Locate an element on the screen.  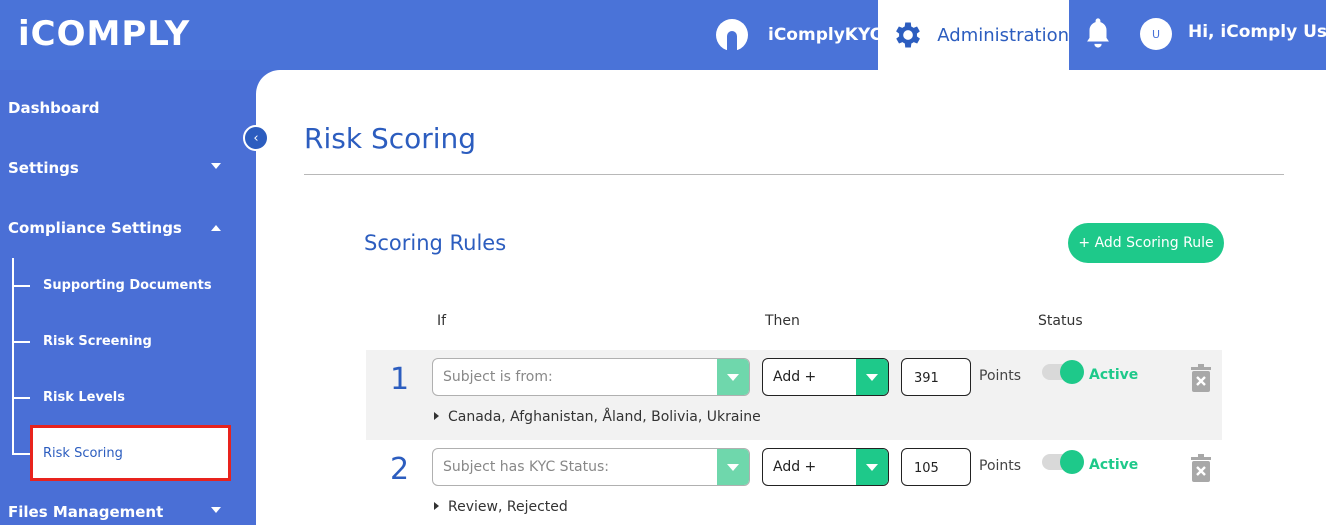
add-scoring-rule-button: + Add Scoring Rule is located at coordinates (1146, 243).